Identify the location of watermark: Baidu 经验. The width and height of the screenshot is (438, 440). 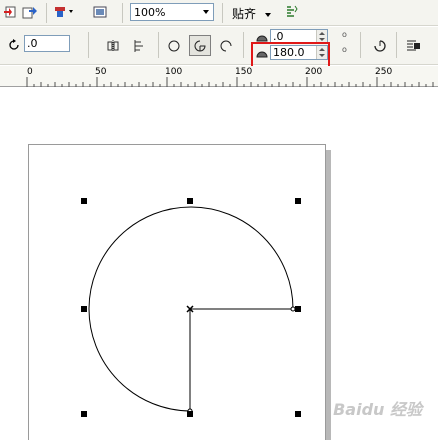
(377, 409).